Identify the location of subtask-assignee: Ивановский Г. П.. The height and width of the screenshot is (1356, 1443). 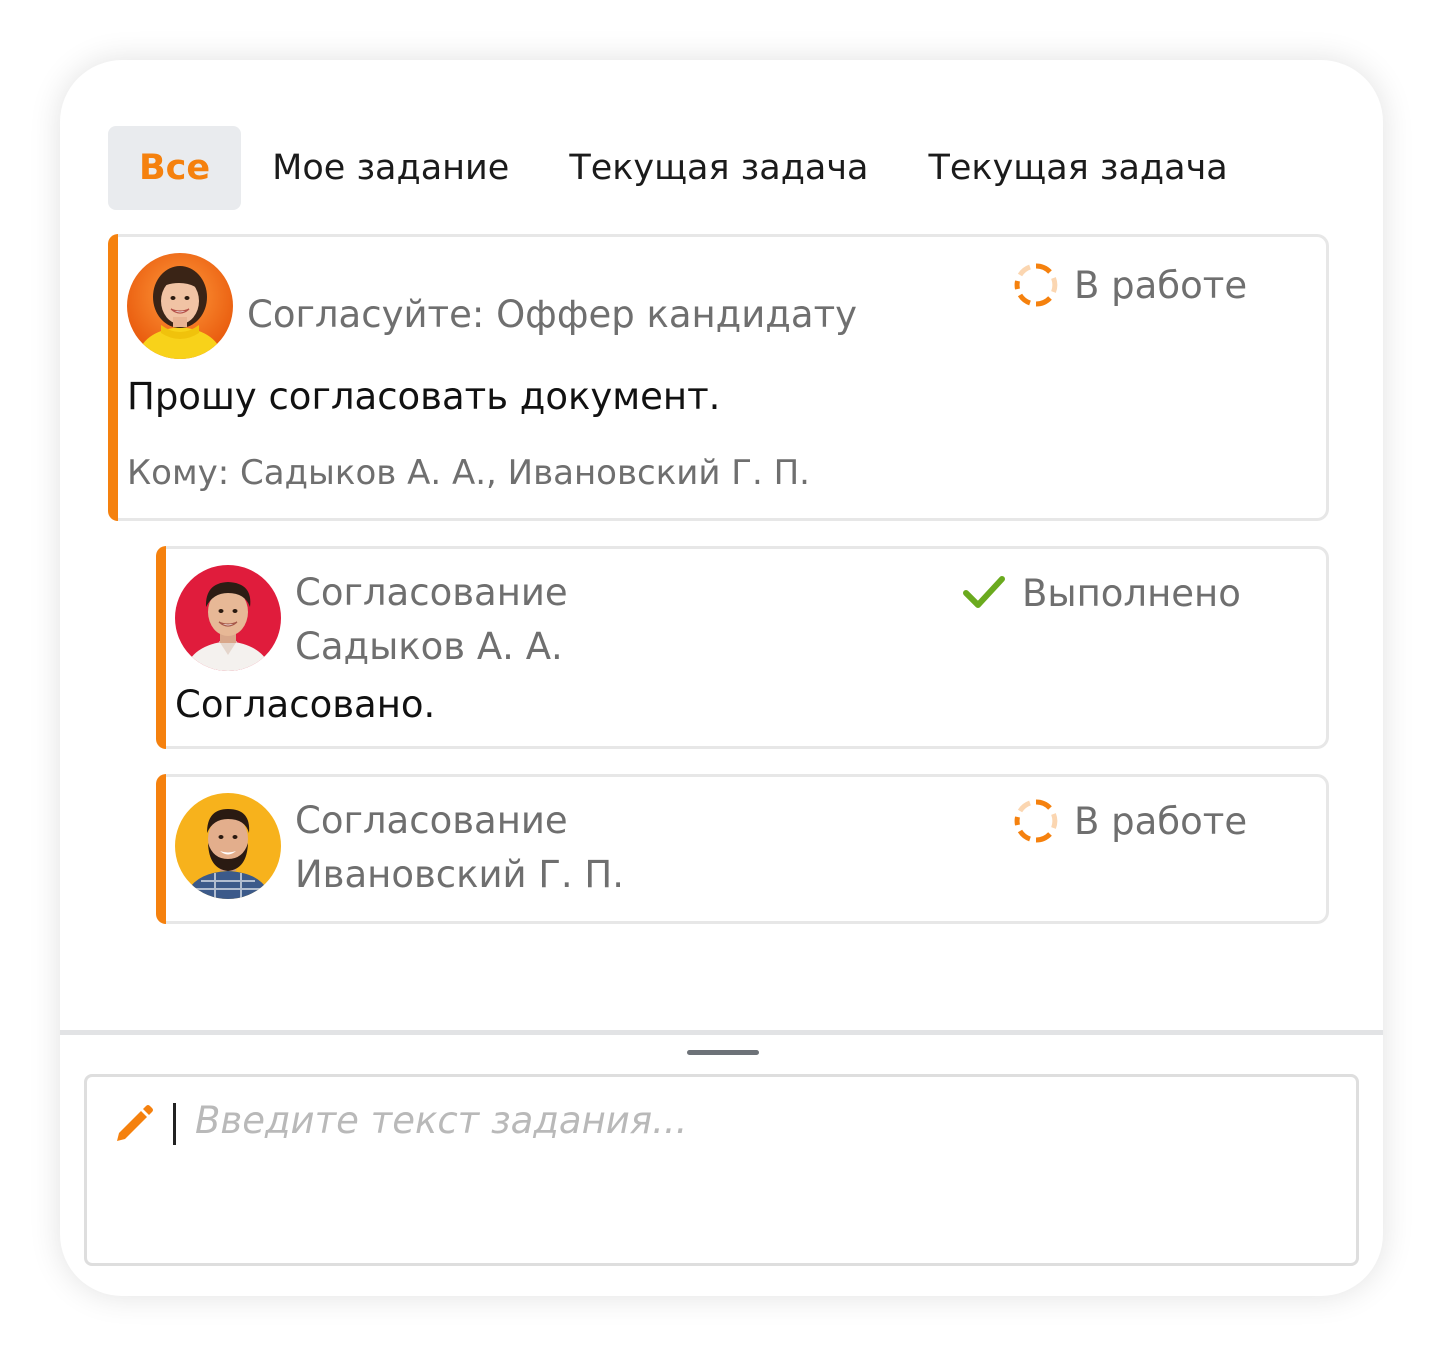
(460, 874).